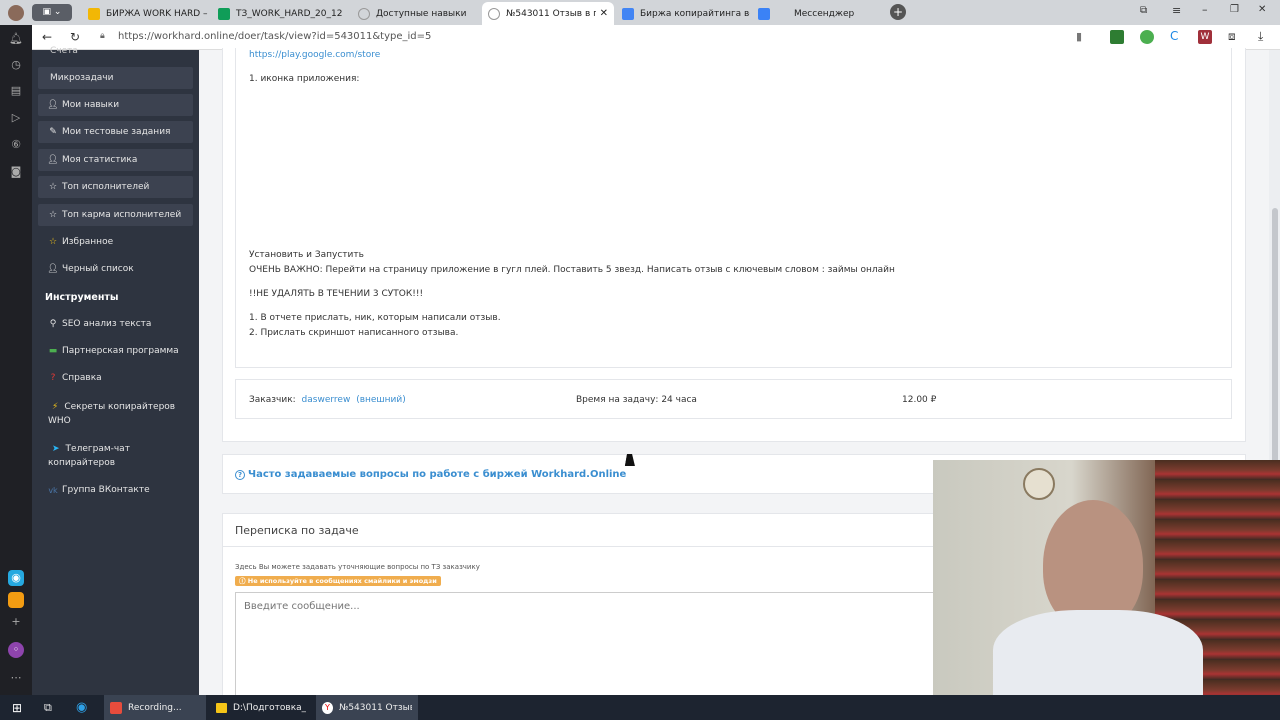 This screenshot has width=1280, height=720. Describe the element at coordinates (47, 37) in the screenshot. I see `back-icon: ←` at that location.